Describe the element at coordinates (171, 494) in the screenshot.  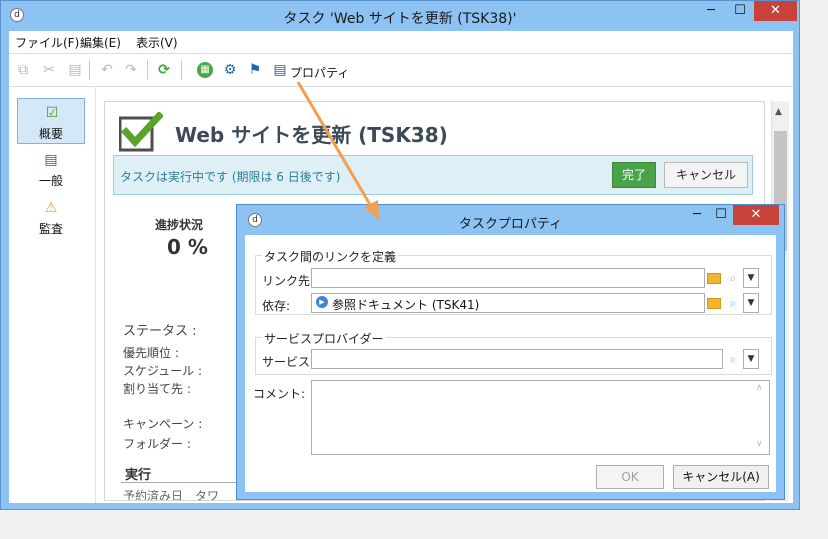
I see `execution-partial-text: 予約済み日 タワ` at that location.